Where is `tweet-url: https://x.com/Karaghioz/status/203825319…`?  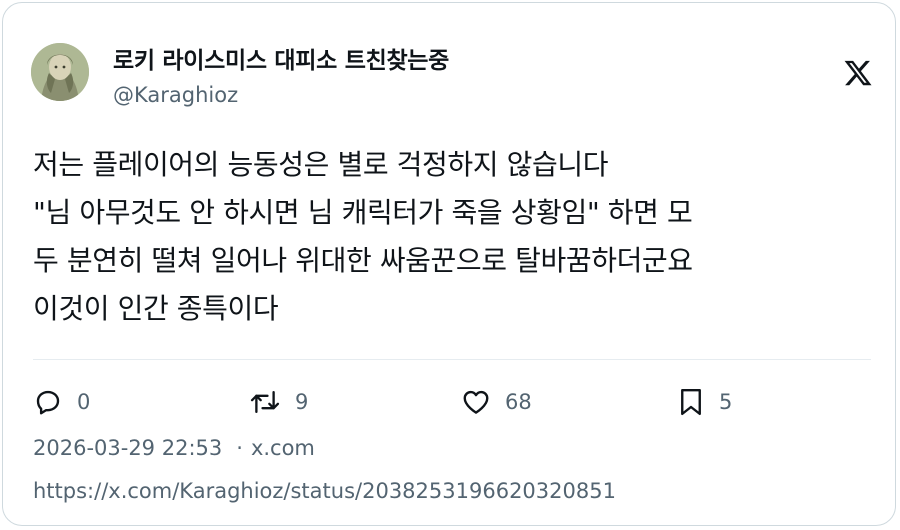 tweet-url: https://x.com/Karaghioz/status/203825319… is located at coordinates (324, 491).